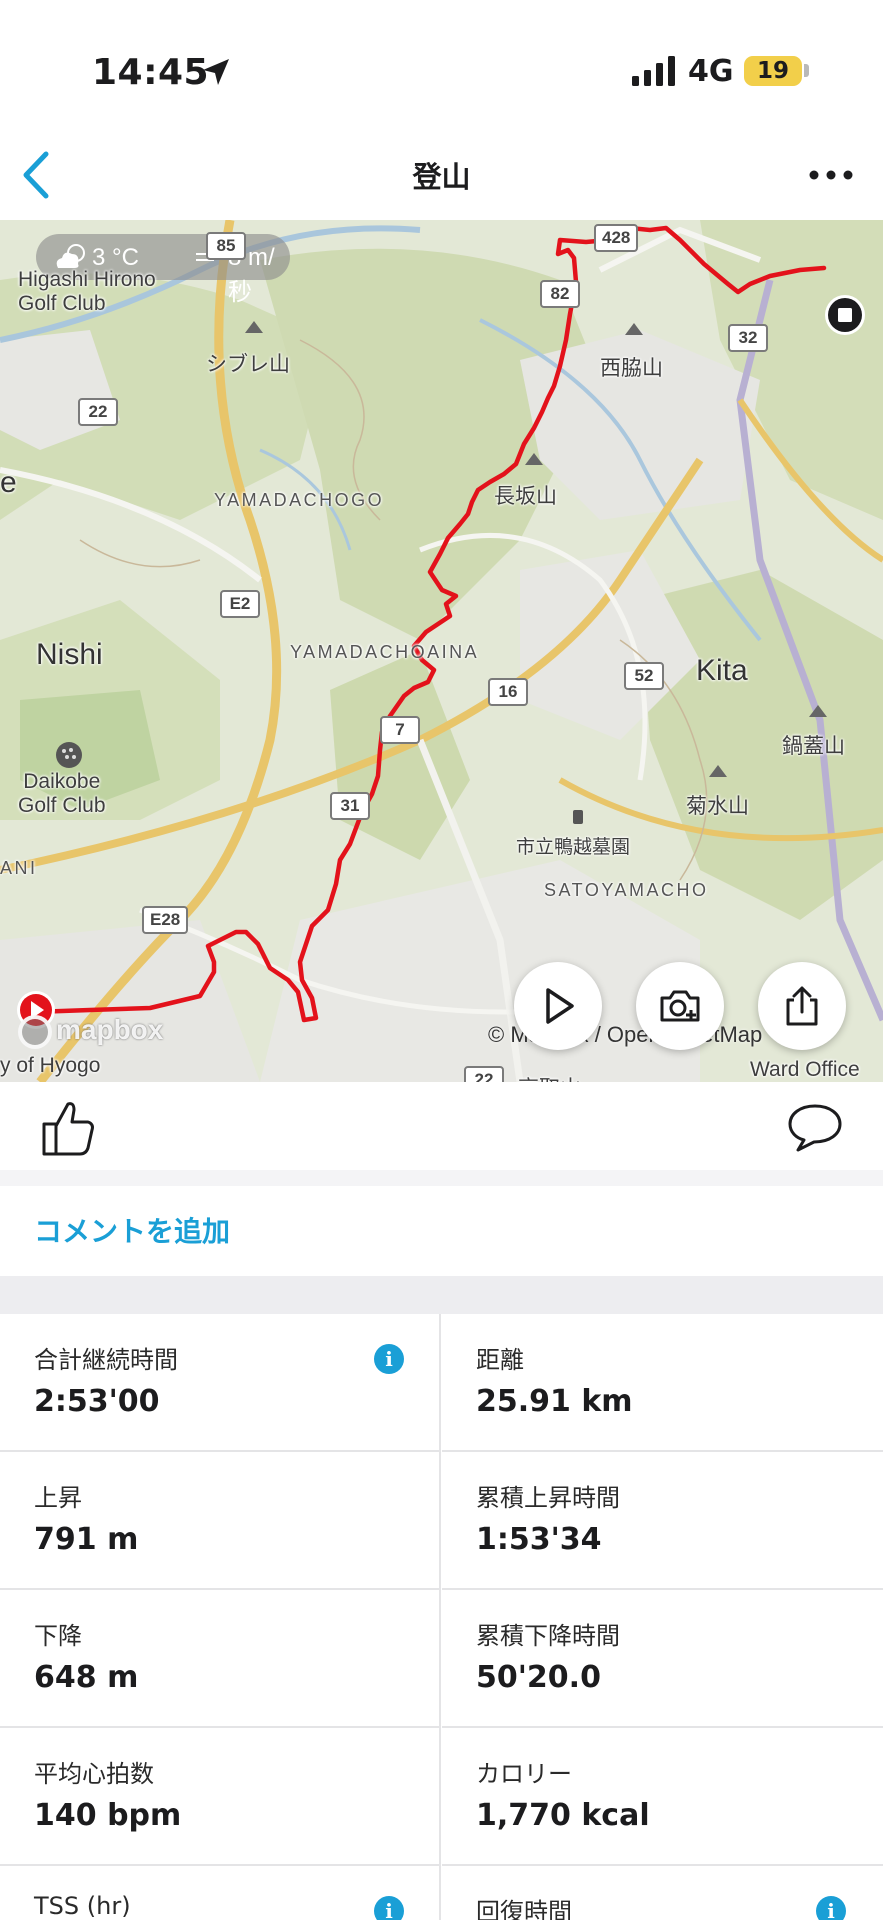 Image resolution: width=883 pixels, height=1920 pixels. What do you see at coordinates (50, 1065) in the screenshot?
I see `map-label-edge: y of Hyogo` at bounding box center [50, 1065].